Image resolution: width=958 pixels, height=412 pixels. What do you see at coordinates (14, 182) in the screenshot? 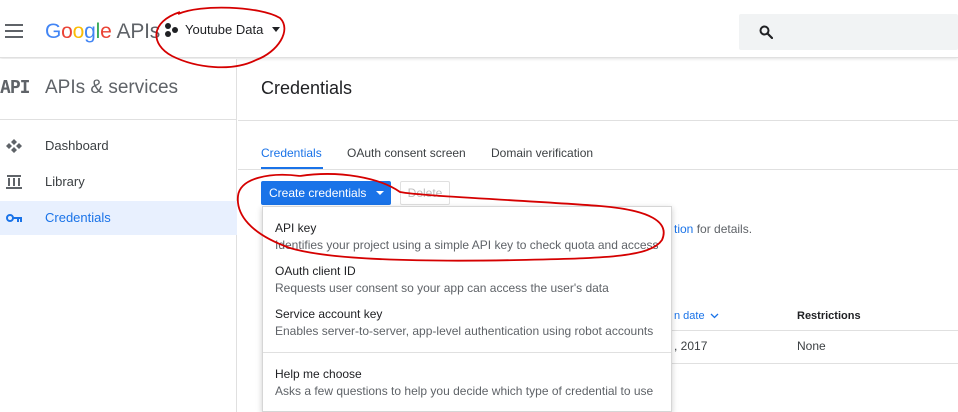
I see `library-icon` at bounding box center [14, 182].